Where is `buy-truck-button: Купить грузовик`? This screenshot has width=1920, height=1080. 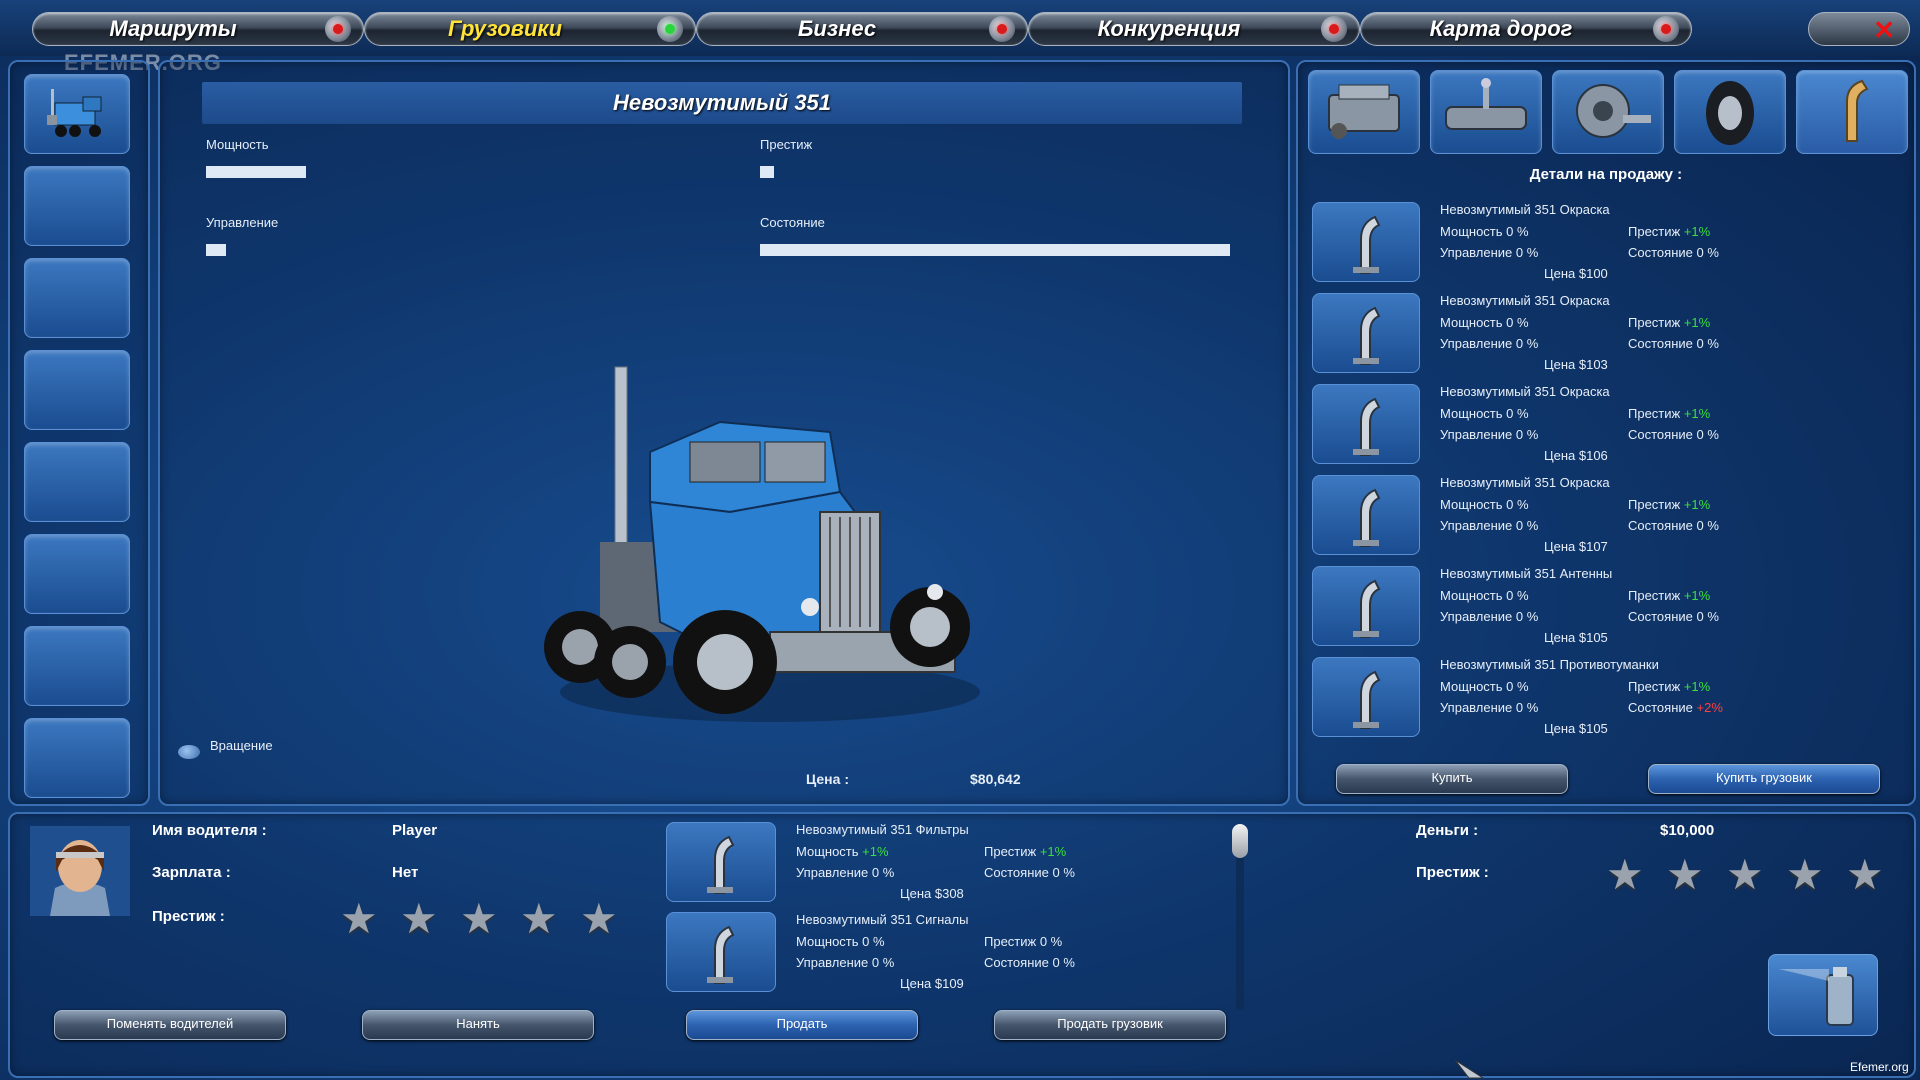
buy-truck-button: Купить грузовик is located at coordinates (1764, 779).